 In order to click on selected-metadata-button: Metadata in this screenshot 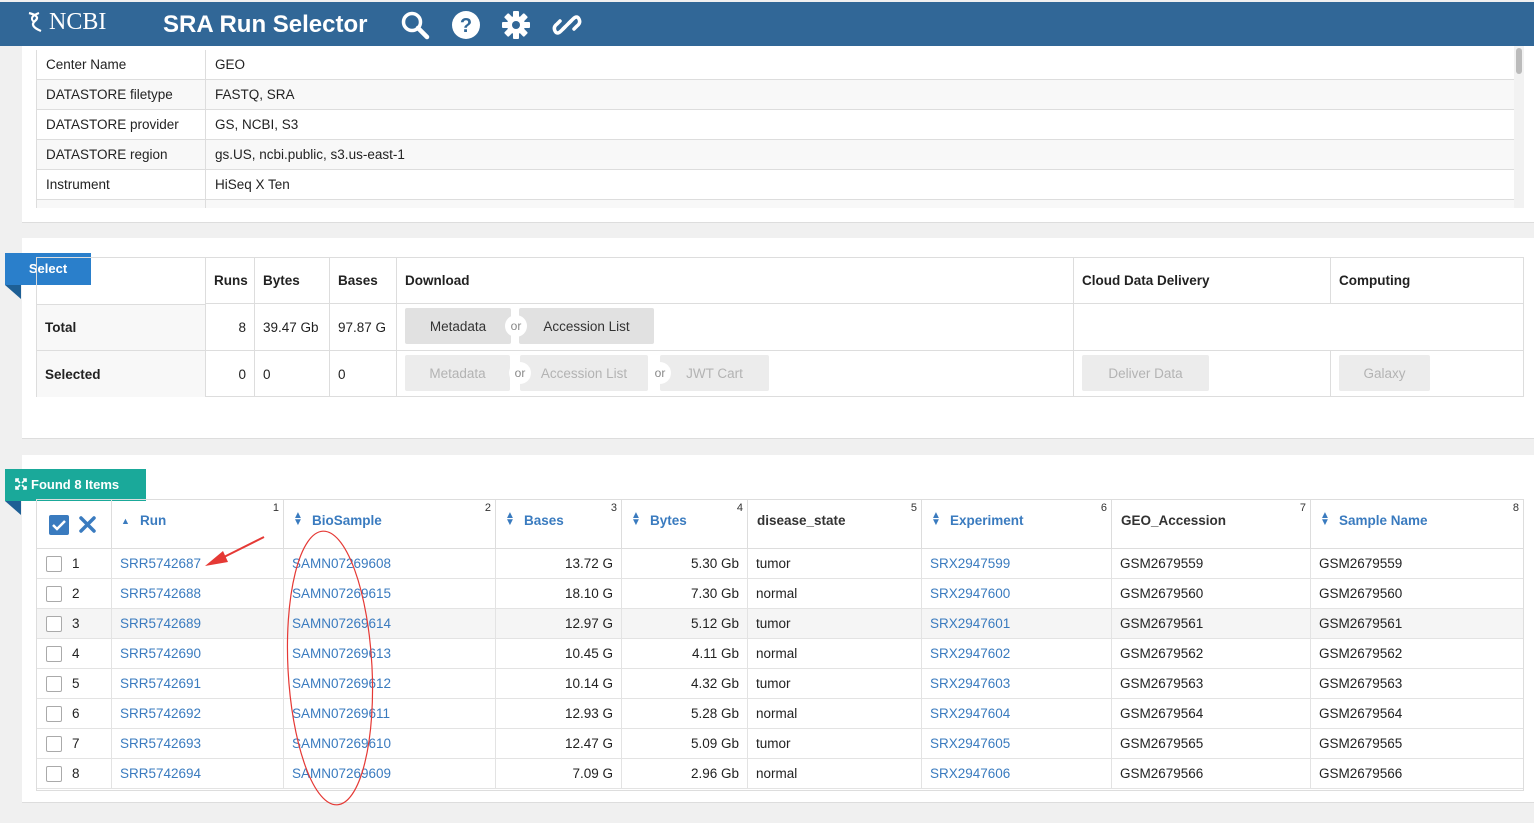, I will do `click(457, 373)`.